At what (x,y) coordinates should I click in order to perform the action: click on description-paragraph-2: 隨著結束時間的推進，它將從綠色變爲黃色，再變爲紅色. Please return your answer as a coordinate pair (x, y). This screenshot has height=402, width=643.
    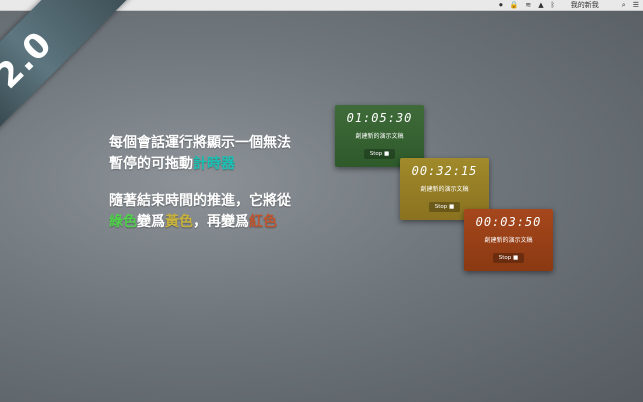
    Looking at the image, I should click on (204, 212).